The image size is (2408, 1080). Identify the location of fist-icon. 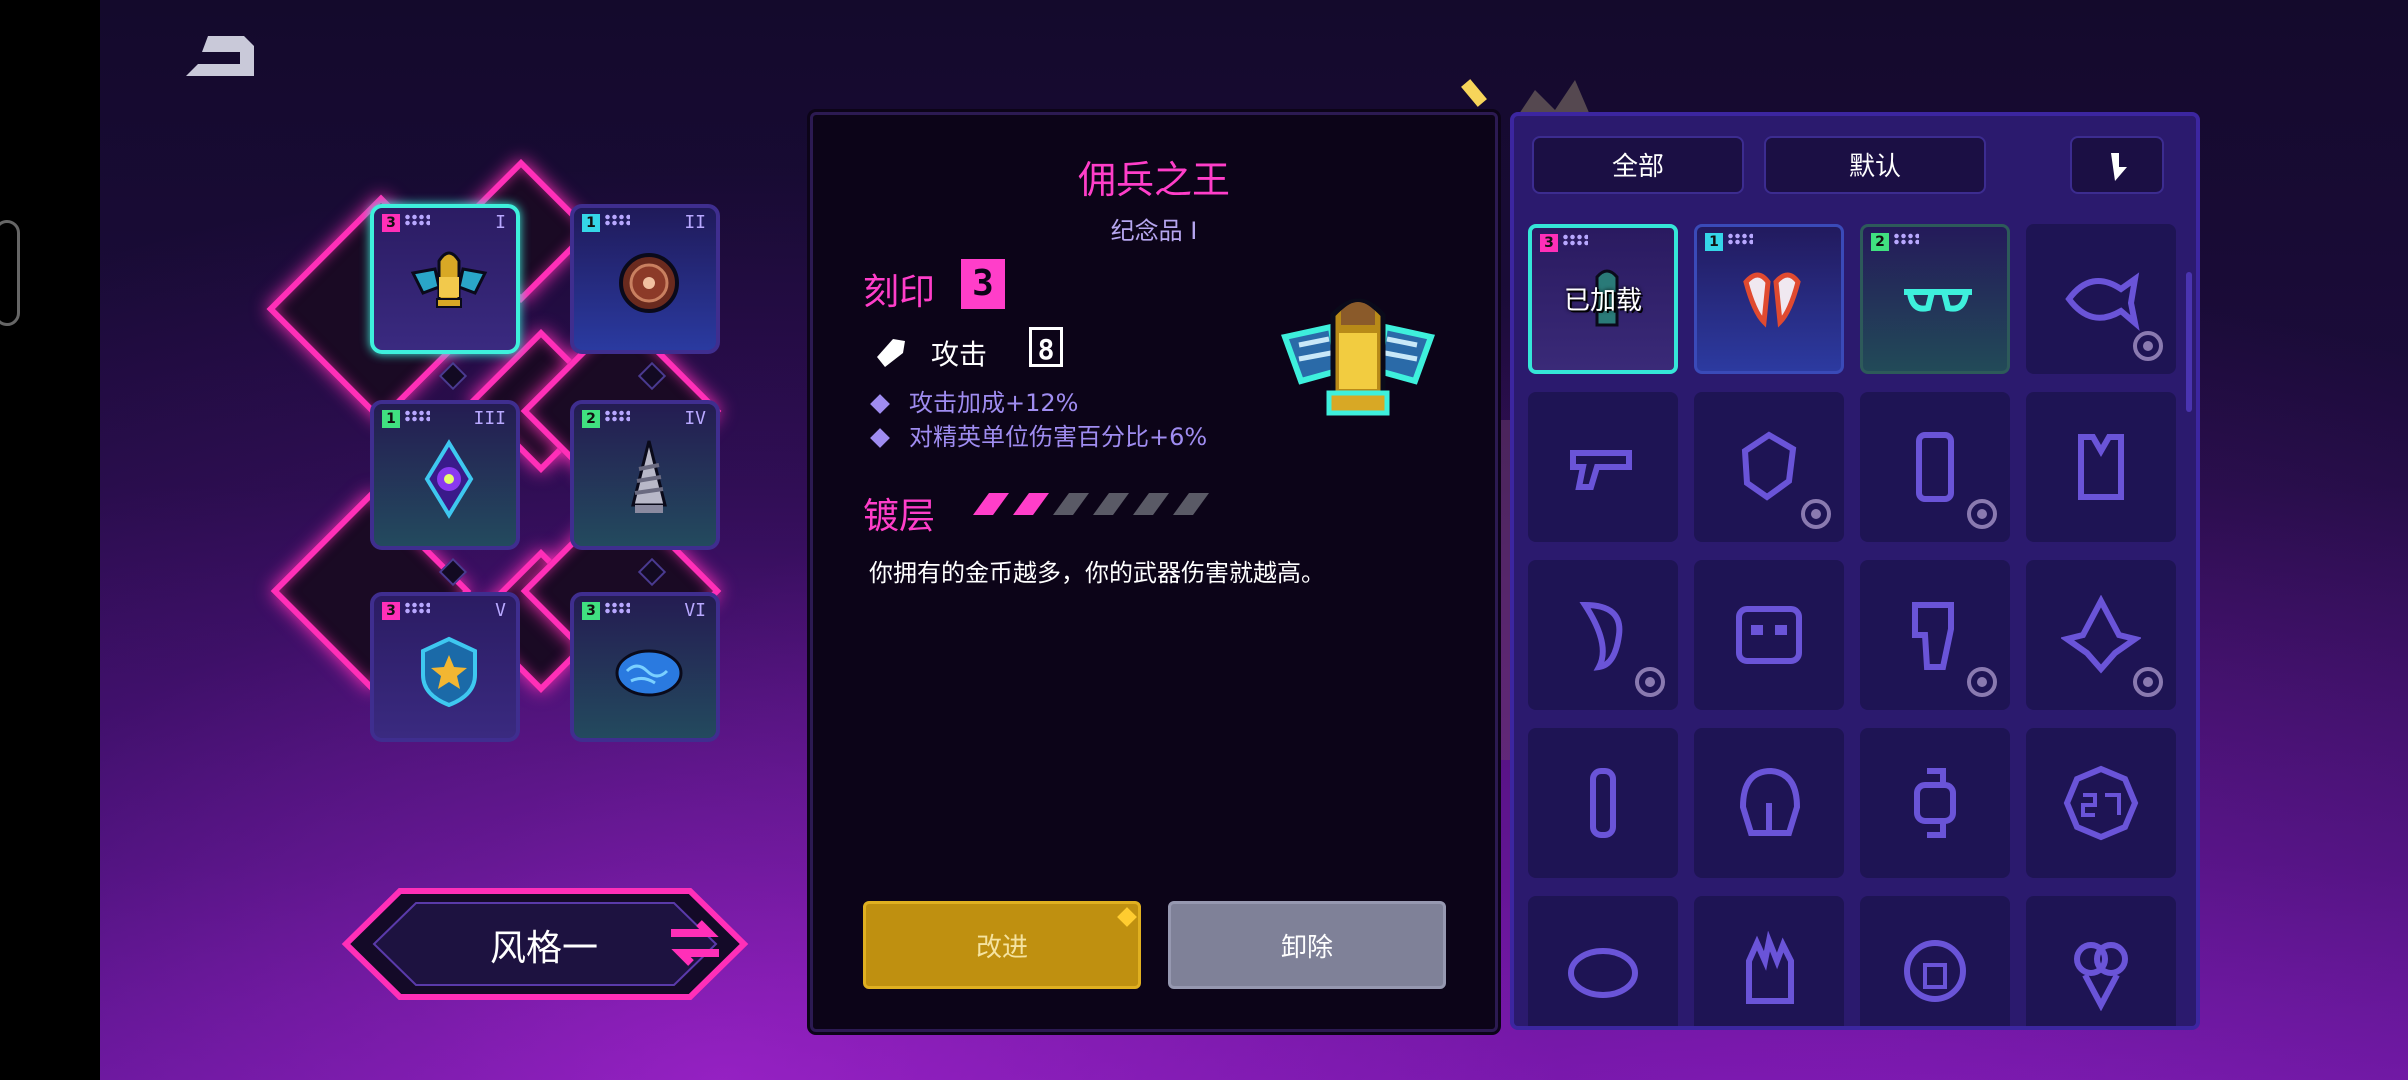
(1769, 466).